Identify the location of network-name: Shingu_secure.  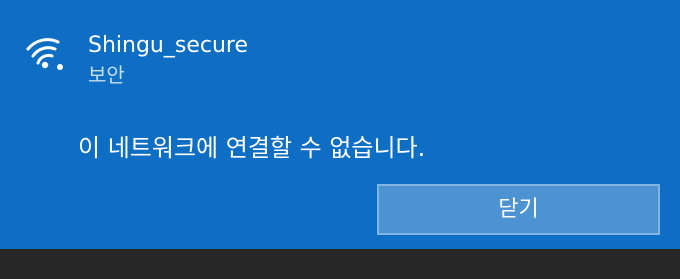
(168, 45).